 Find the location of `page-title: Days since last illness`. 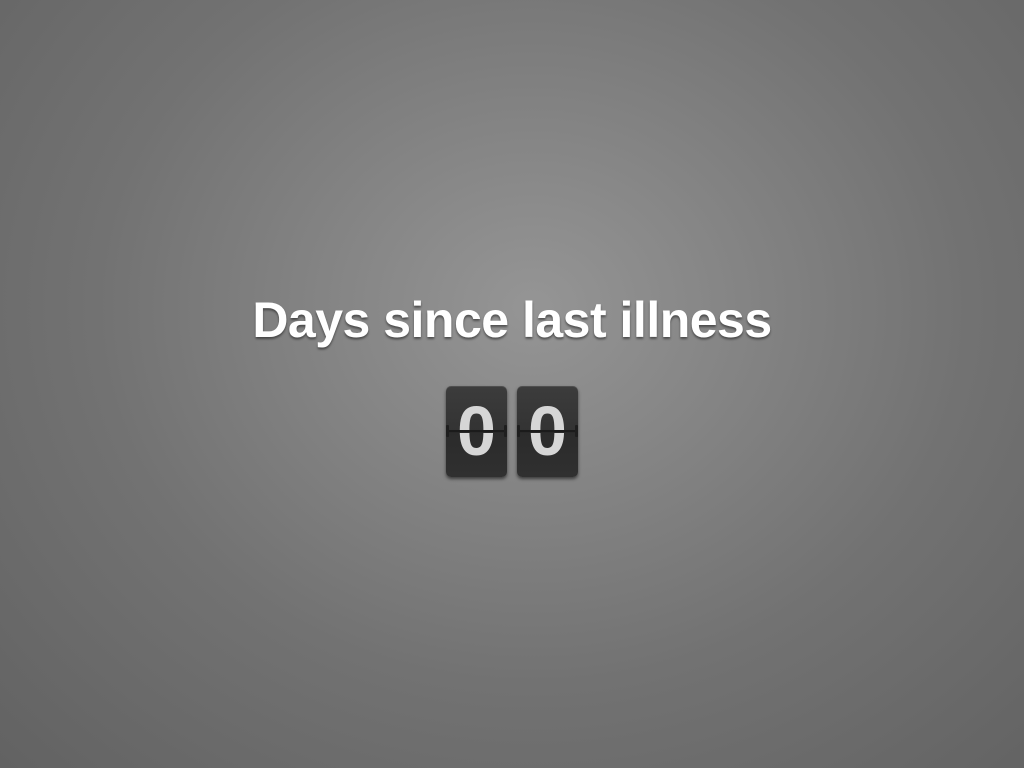

page-title: Days since last illness is located at coordinates (512, 320).